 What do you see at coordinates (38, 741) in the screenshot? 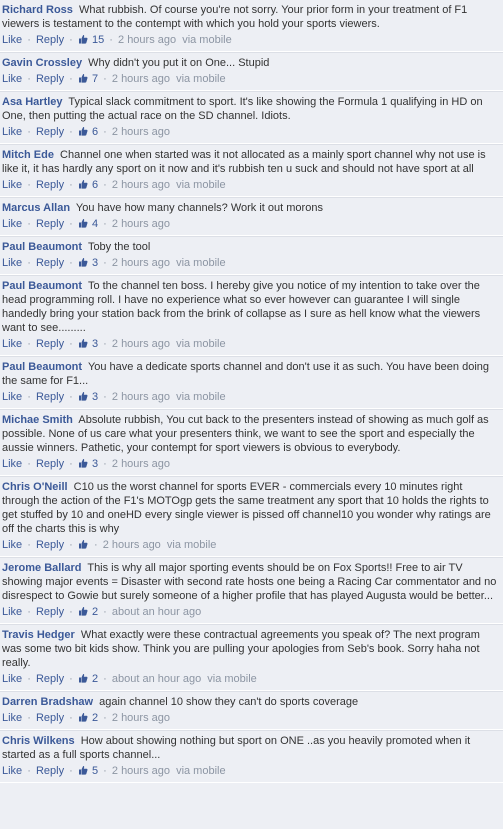
I see `comment-author-link: Chris Wilkens` at bounding box center [38, 741].